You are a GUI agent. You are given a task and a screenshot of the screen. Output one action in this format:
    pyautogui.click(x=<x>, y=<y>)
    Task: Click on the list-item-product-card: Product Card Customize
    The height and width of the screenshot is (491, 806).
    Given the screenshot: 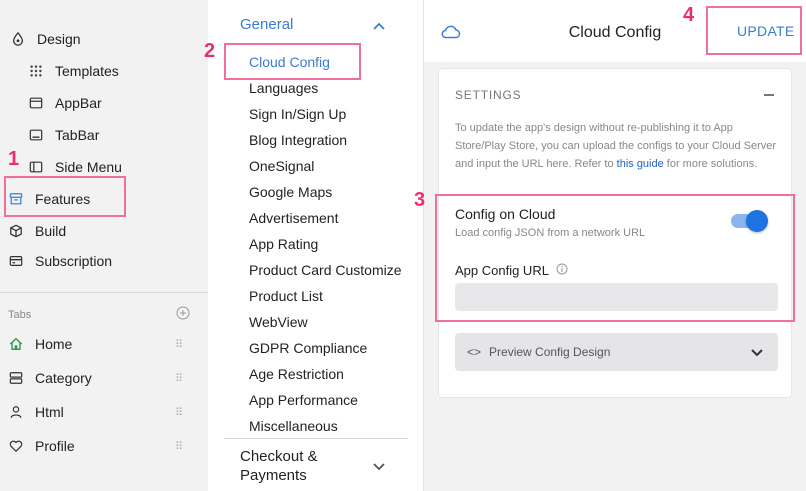 What is the action you would take?
    pyautogui.click(x=325, y=270)
    